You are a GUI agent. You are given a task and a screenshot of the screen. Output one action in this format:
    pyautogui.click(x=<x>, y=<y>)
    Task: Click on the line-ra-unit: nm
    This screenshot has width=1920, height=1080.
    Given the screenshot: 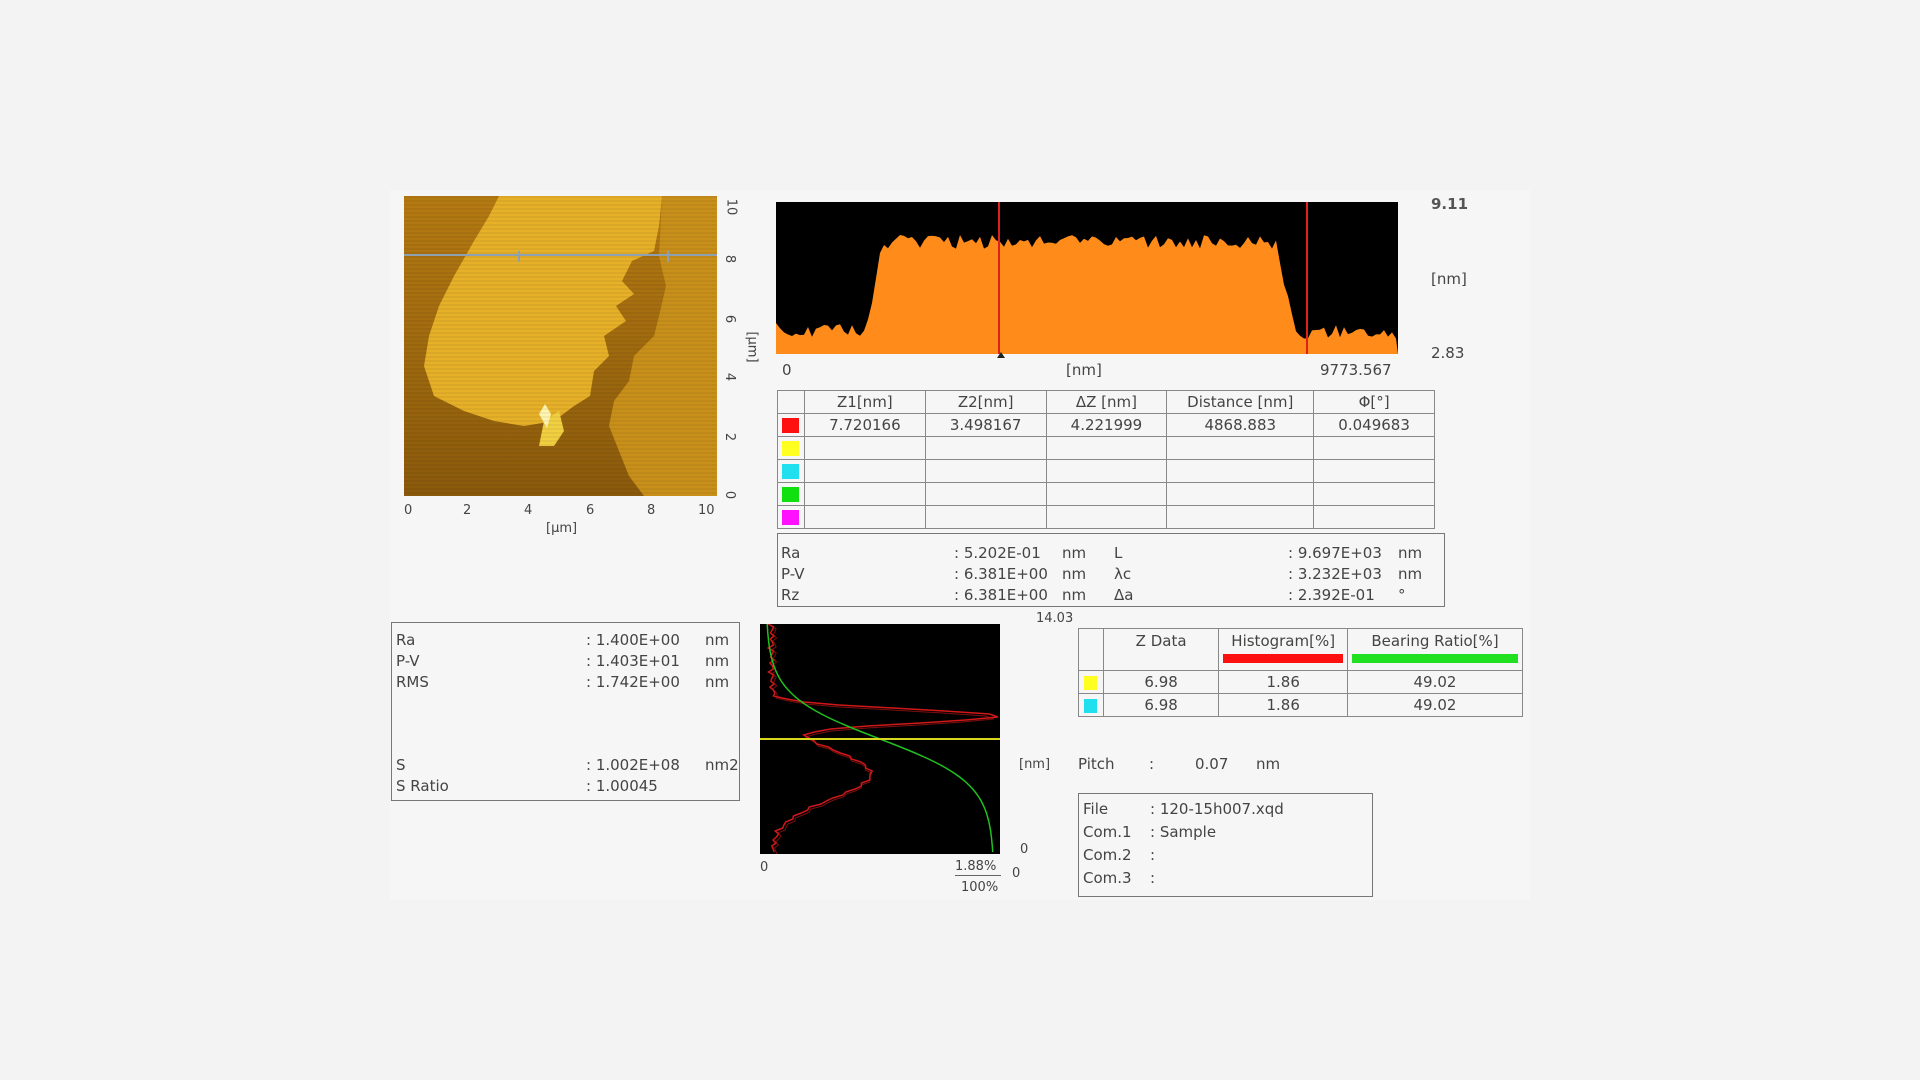 What is the action you would take?
    pyautogui.click(x=1074, y=553)
    